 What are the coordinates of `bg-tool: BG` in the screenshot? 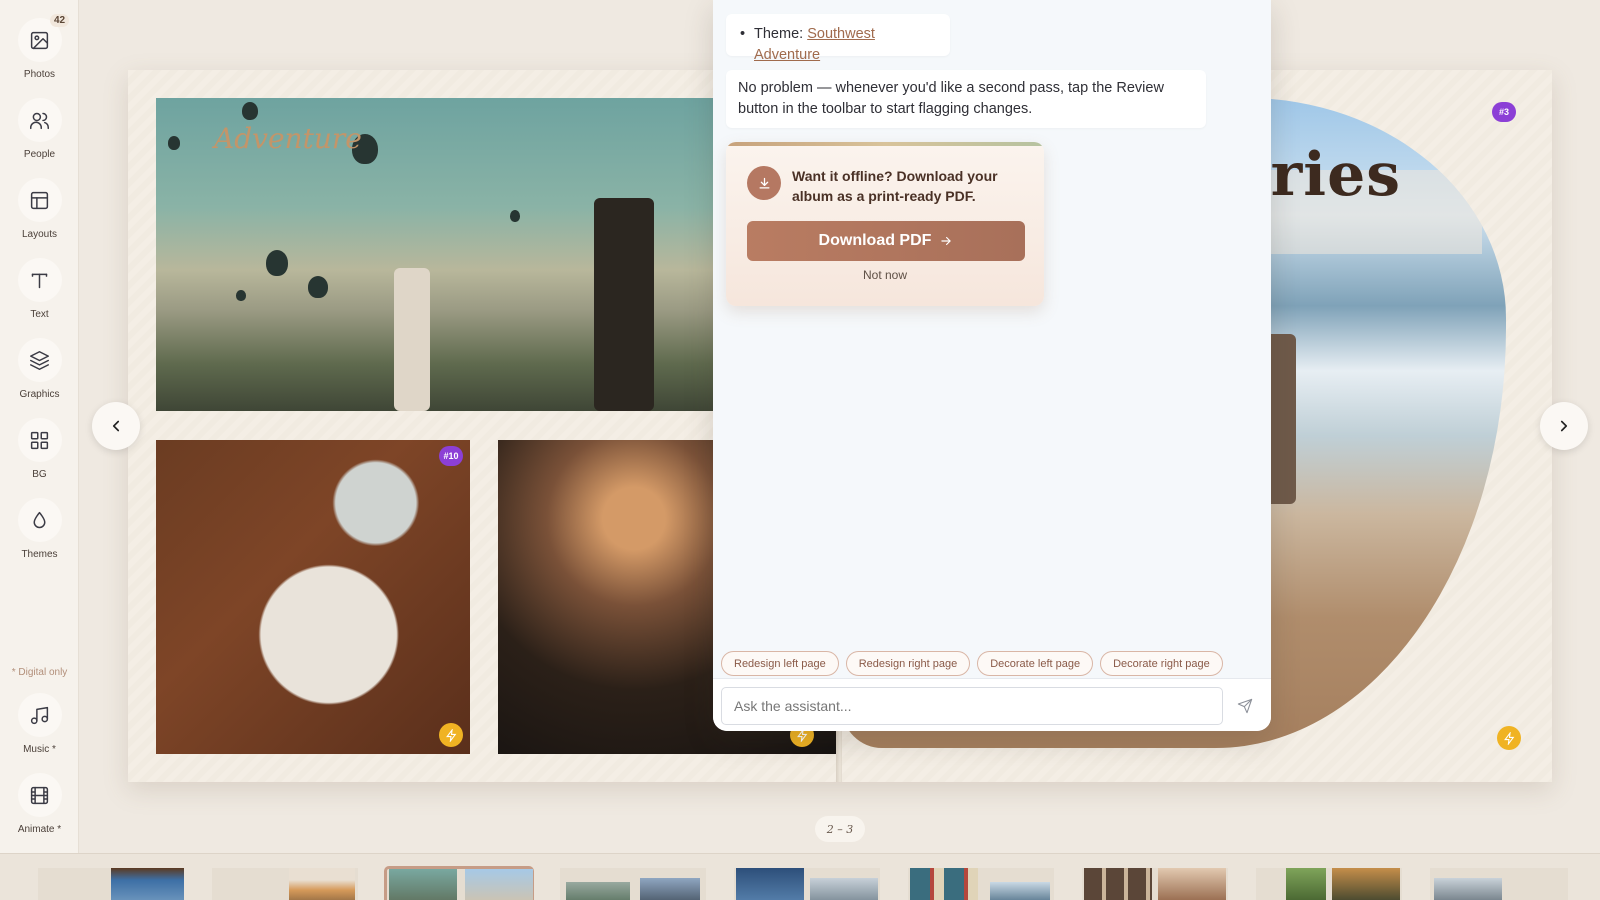 It's located at (39, 449).